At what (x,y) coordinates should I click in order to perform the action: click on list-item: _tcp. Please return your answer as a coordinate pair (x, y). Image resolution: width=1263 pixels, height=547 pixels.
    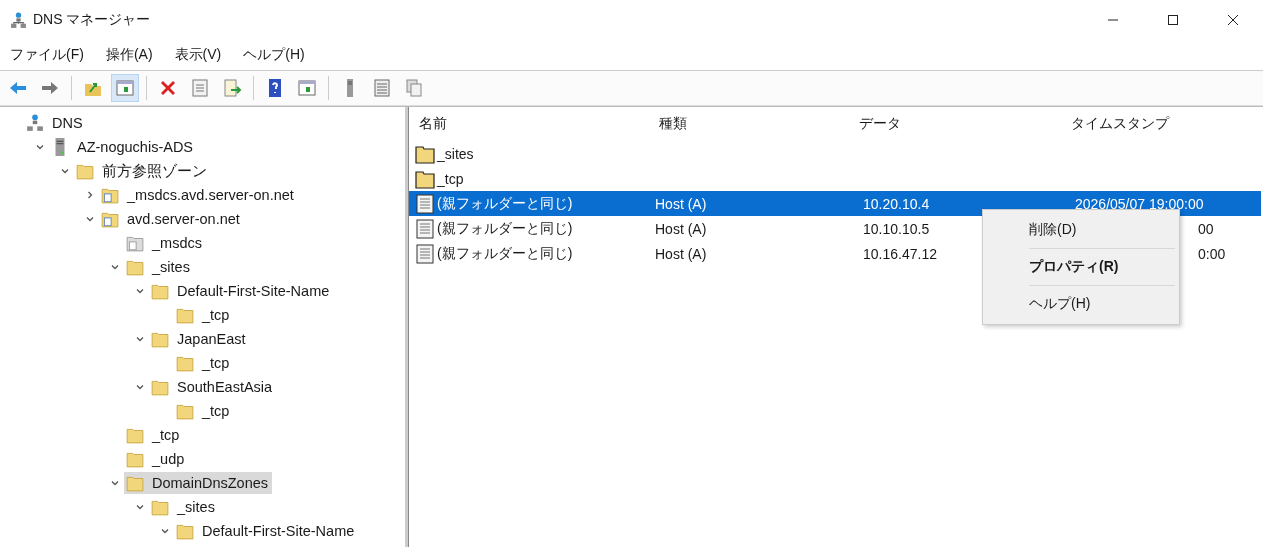
    Looking at the image, I should click on (532, 178).